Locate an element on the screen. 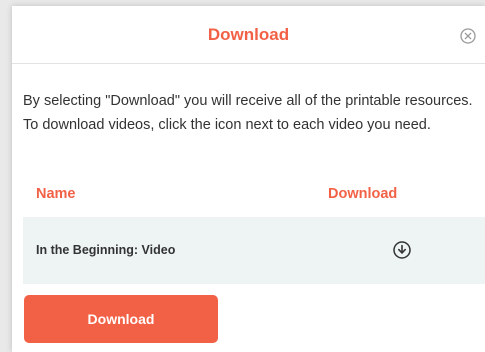  row-download-button is located at coordinates (402, 250).